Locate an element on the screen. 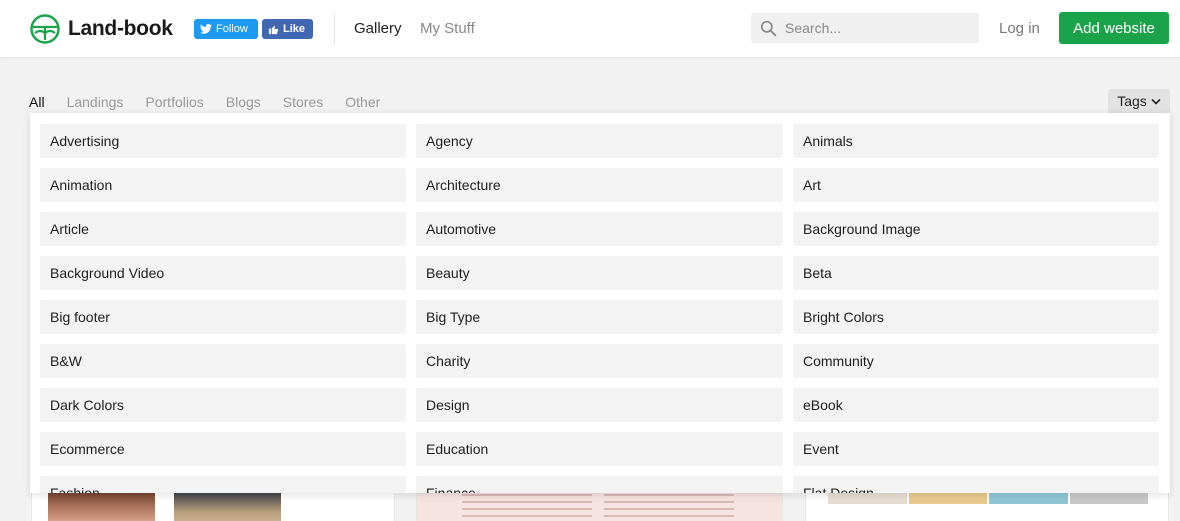 This screenshot has height=521, width=1180. twitter-follow-button: Follow is located at coordinates (226, 29).